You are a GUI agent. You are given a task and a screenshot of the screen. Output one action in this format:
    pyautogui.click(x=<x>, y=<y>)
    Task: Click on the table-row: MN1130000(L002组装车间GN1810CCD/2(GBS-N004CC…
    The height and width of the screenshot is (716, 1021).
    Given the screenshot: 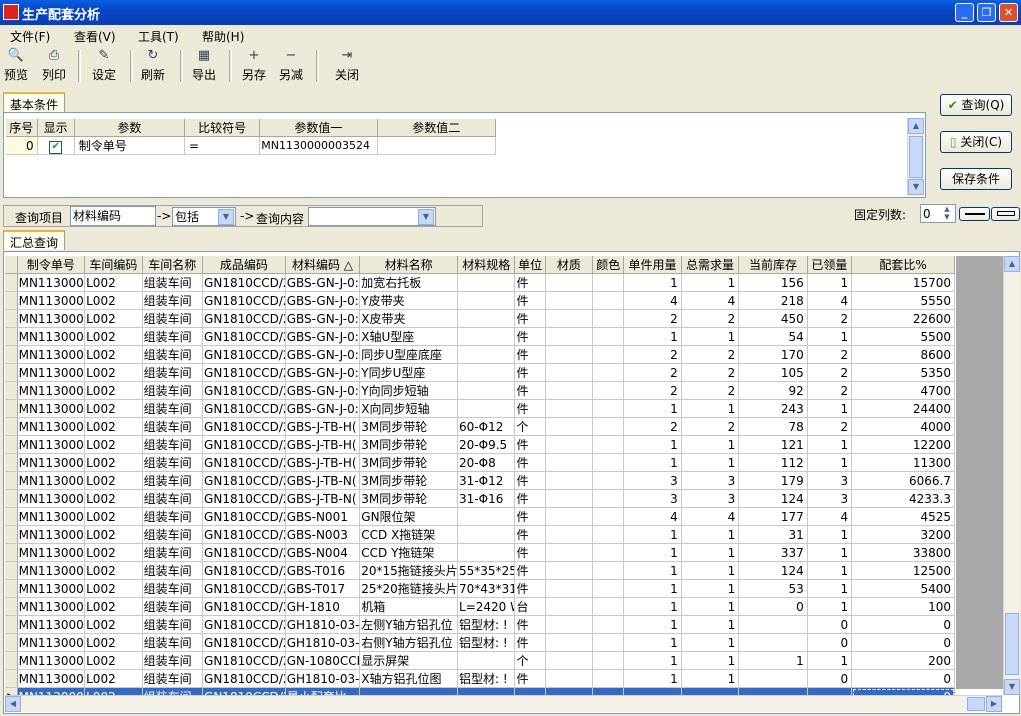 What is the action you would take?
    pyautogui.click(x=480, y=552)
    